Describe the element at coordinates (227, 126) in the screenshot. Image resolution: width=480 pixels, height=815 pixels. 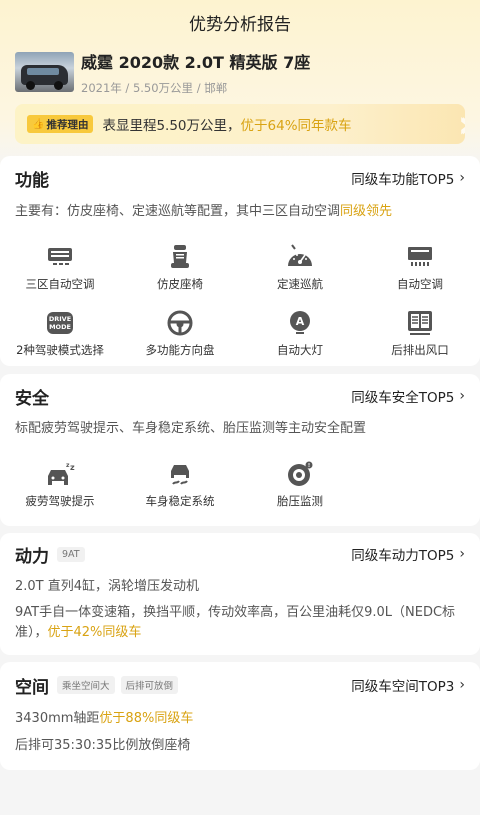
I see `recommend-reason-text: 表显里程5.50万公里，优于64%同年款车` at that location.